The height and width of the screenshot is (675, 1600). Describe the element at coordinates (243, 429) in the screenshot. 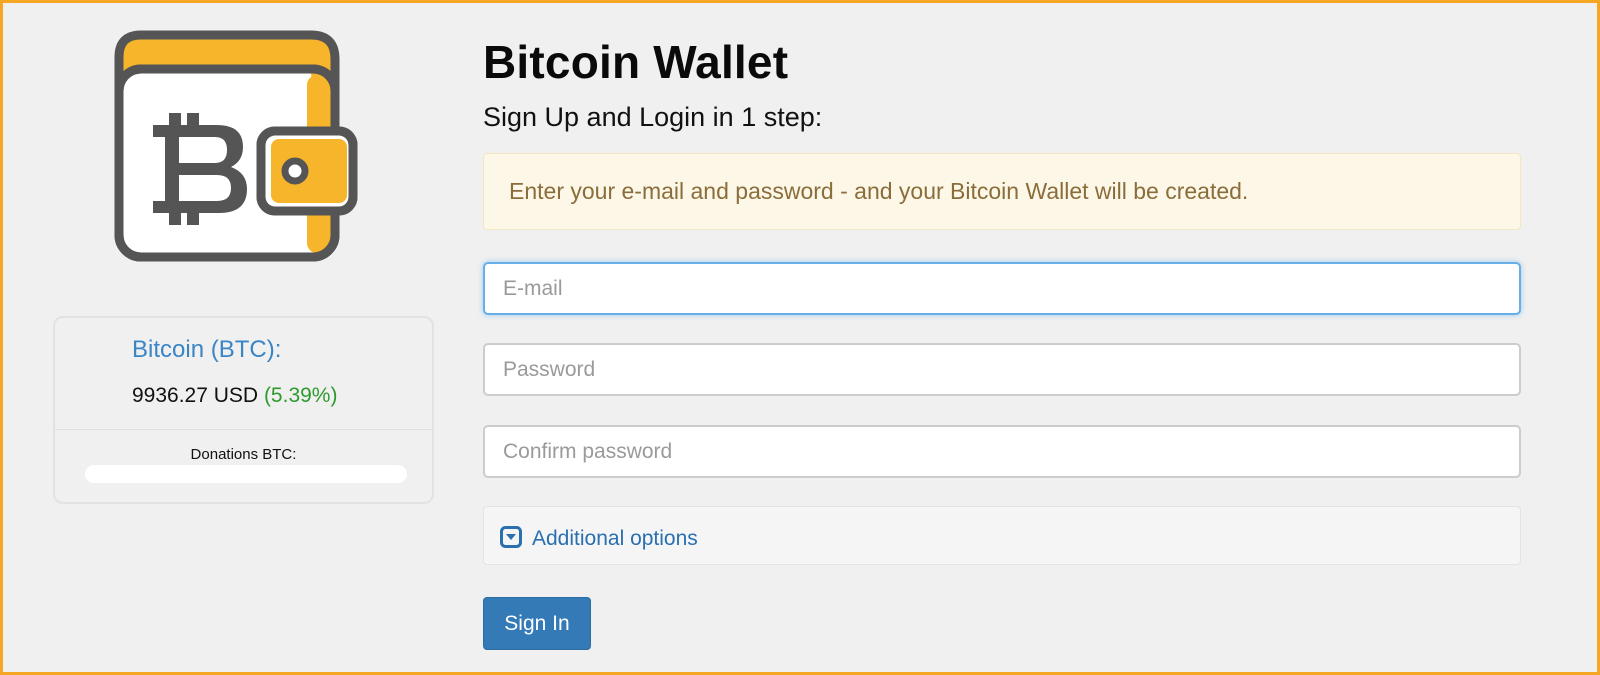

I see `divider` at that location.